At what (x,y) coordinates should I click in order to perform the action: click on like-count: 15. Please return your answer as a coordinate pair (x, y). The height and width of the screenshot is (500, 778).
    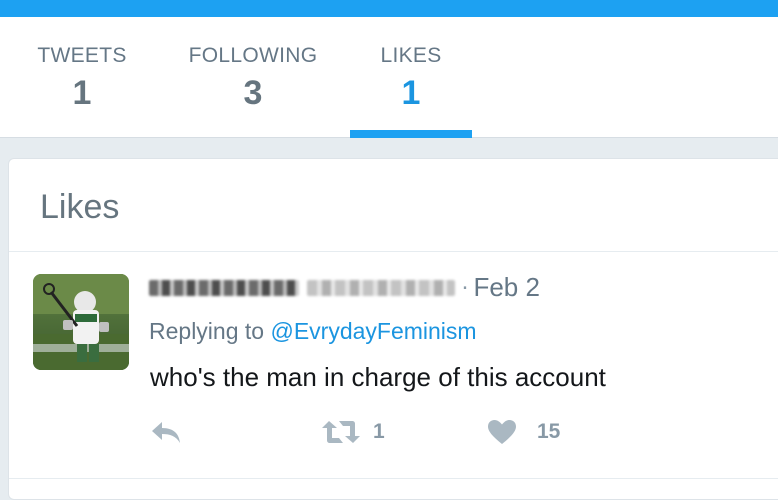
    Looking at the image, I should click on (549, 431).